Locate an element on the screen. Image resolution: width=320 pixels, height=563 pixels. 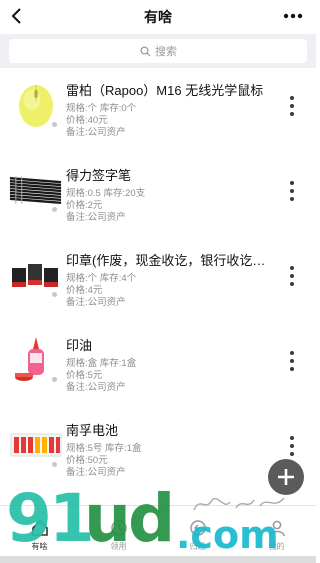
item-name: 南孚电池 is located at coordinates (92, 430).